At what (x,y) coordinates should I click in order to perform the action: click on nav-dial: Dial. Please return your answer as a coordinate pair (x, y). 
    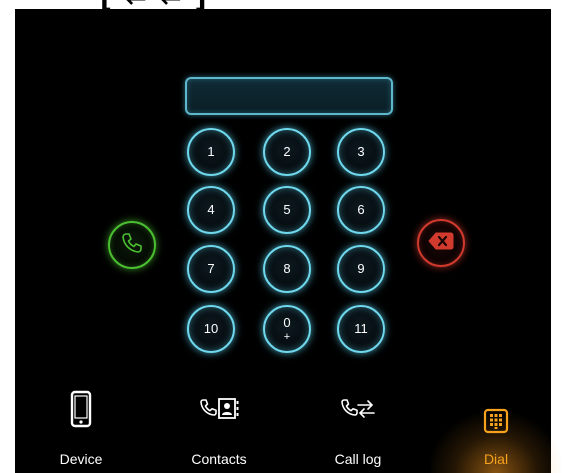
    Looking at the image, I should click on (496, 426).